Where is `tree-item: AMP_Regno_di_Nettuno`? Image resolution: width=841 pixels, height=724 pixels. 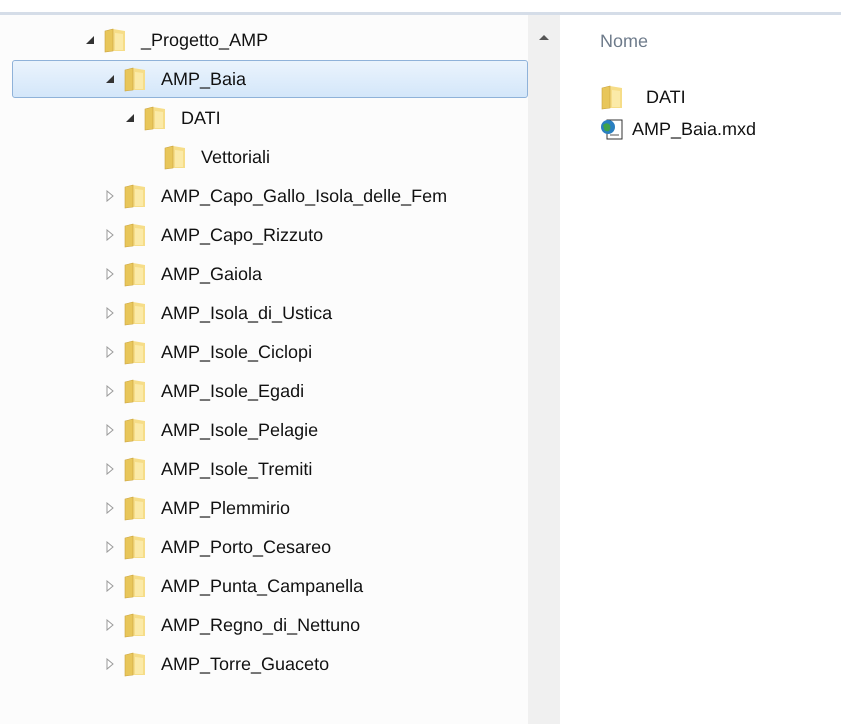
tree-item: AMP_Regno_di_Nettuno is located at coordinates (270, 625).